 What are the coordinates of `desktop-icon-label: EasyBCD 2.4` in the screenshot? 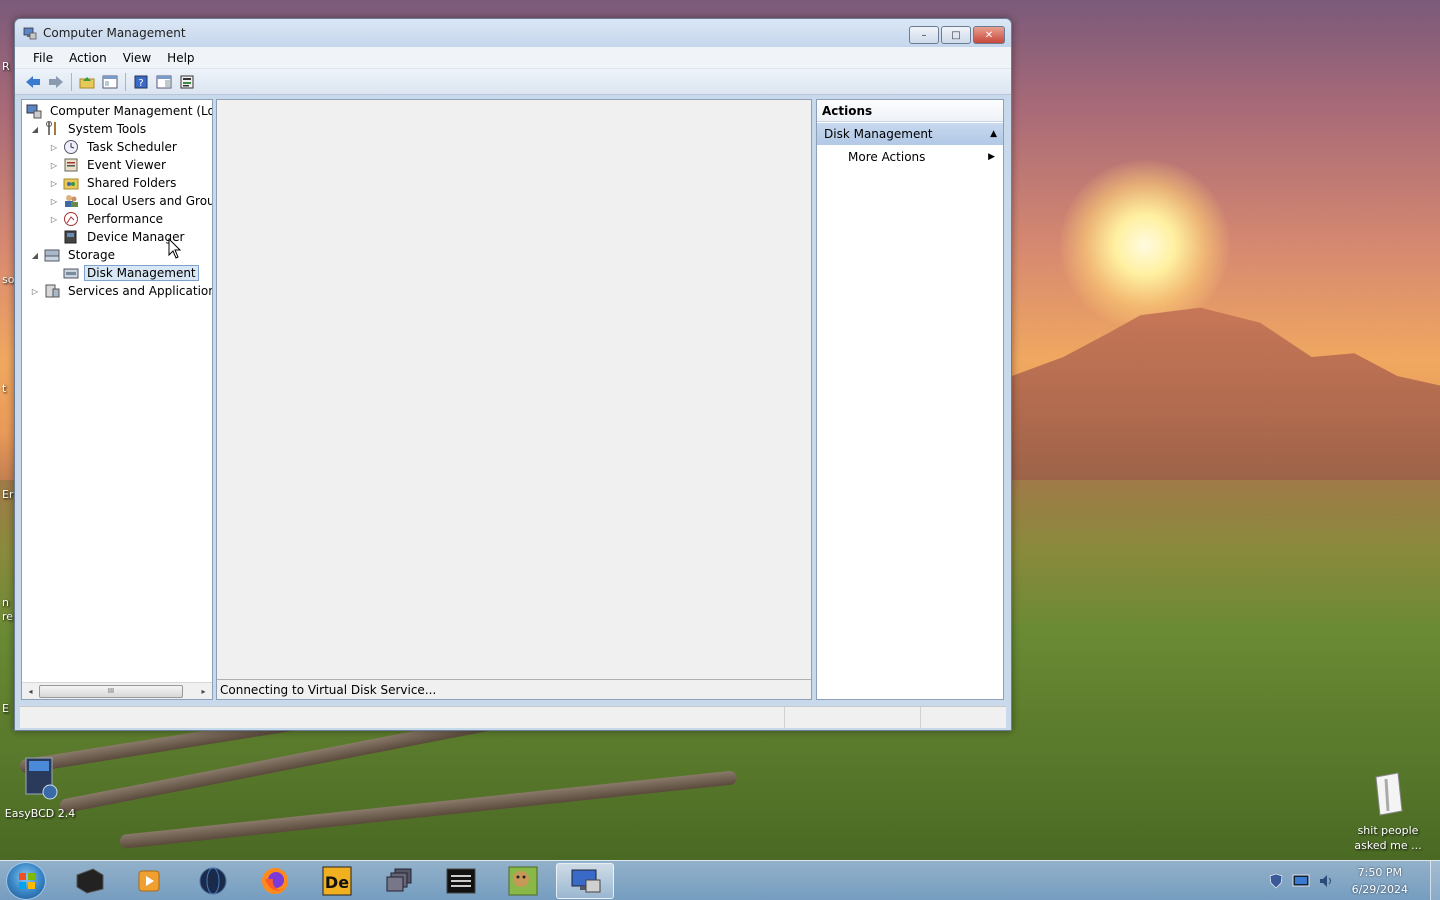 It's located at (40, 813).